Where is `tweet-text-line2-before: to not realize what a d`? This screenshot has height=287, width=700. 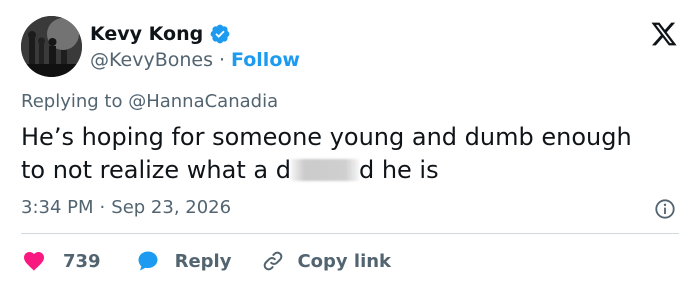 tweet-text-line2-before: to not realize what a d is located at coordinates (156, 170).